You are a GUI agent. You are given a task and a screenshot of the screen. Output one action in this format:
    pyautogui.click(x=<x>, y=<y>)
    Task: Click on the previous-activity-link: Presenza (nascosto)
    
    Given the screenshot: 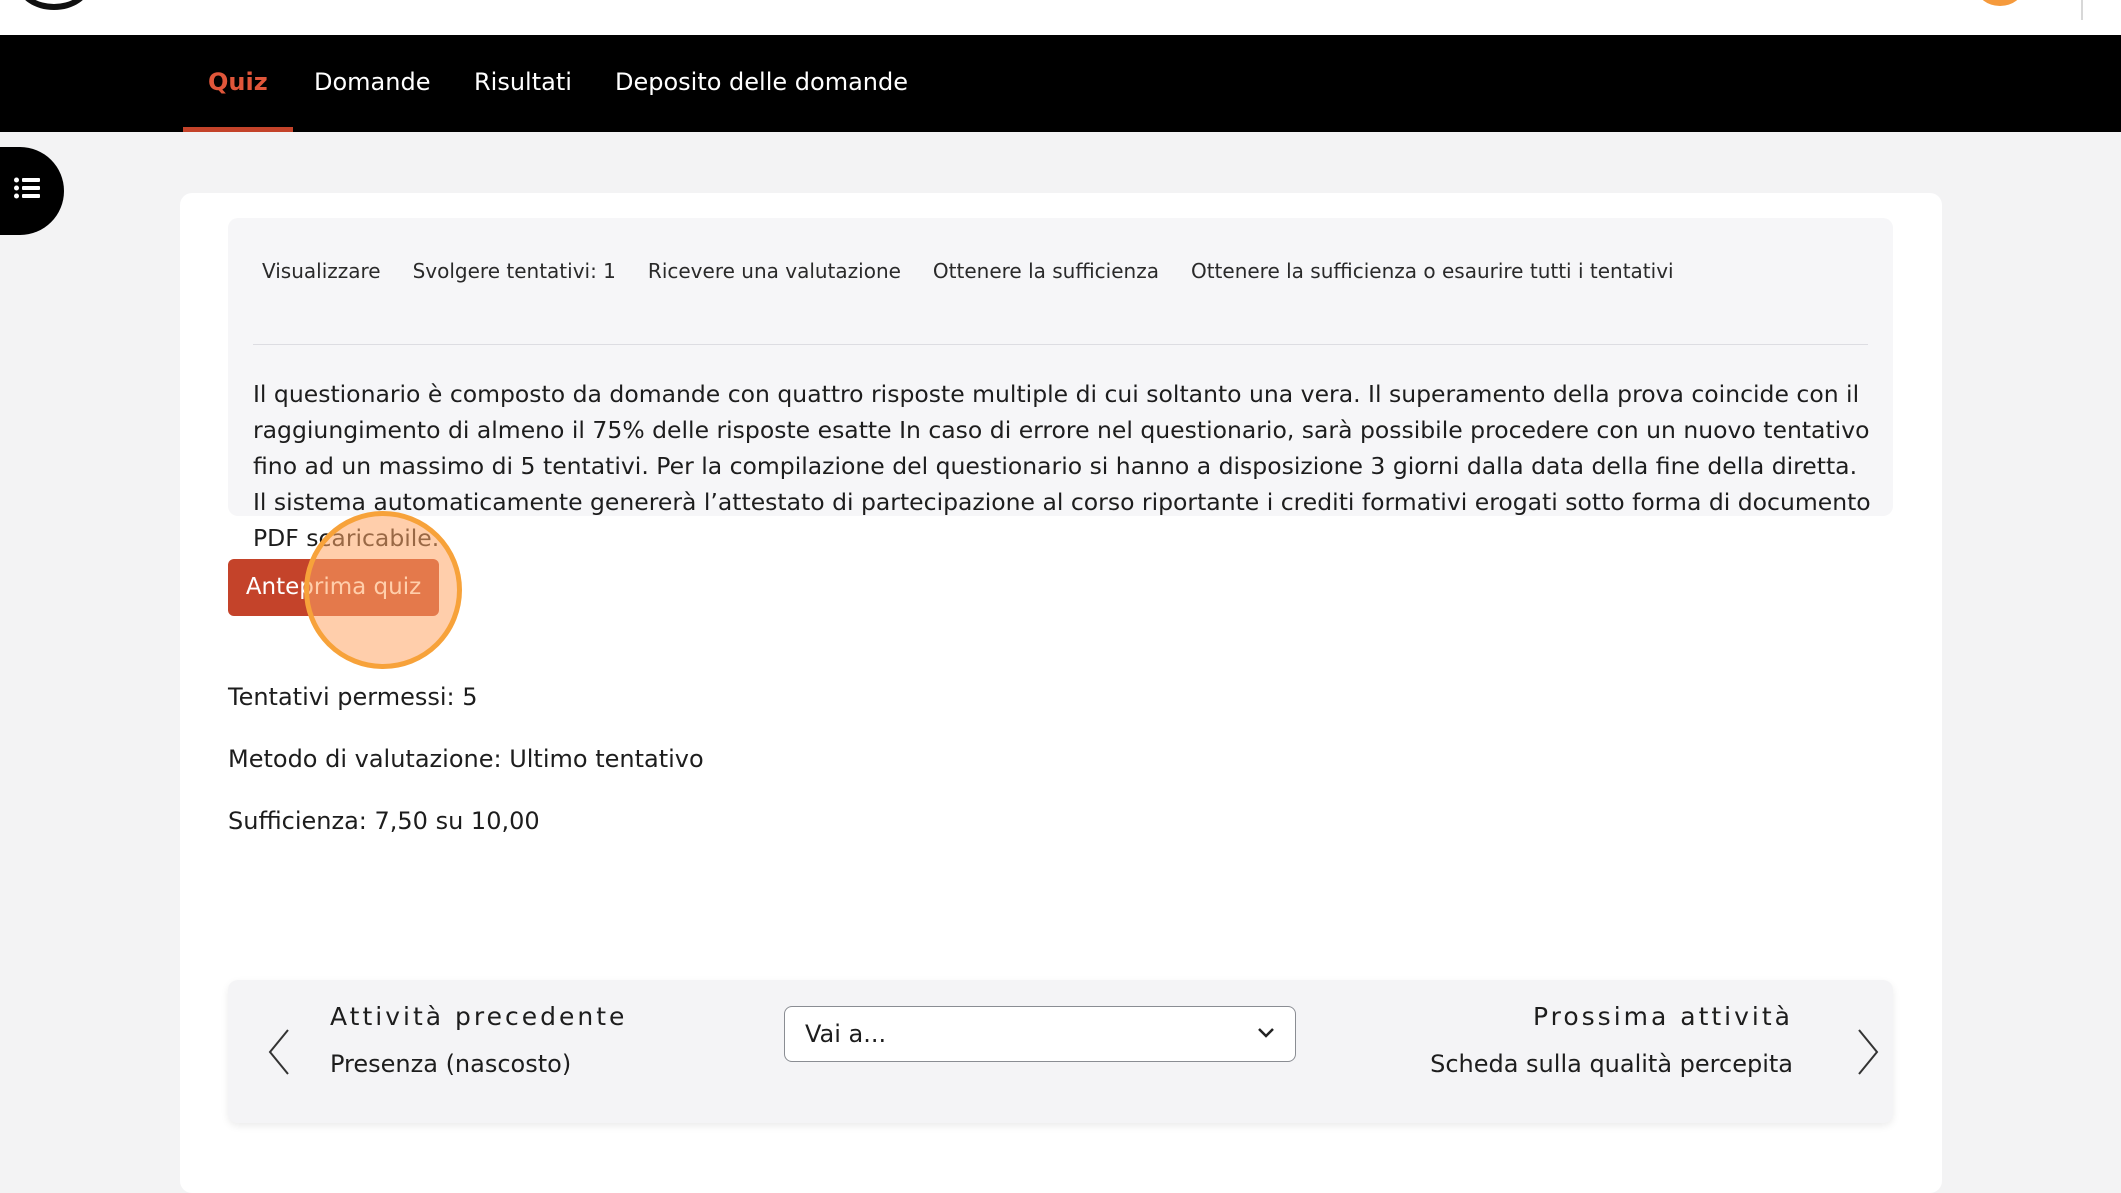 What is the action you would take?
    pyautogui.click(x=450, y=1064)
    